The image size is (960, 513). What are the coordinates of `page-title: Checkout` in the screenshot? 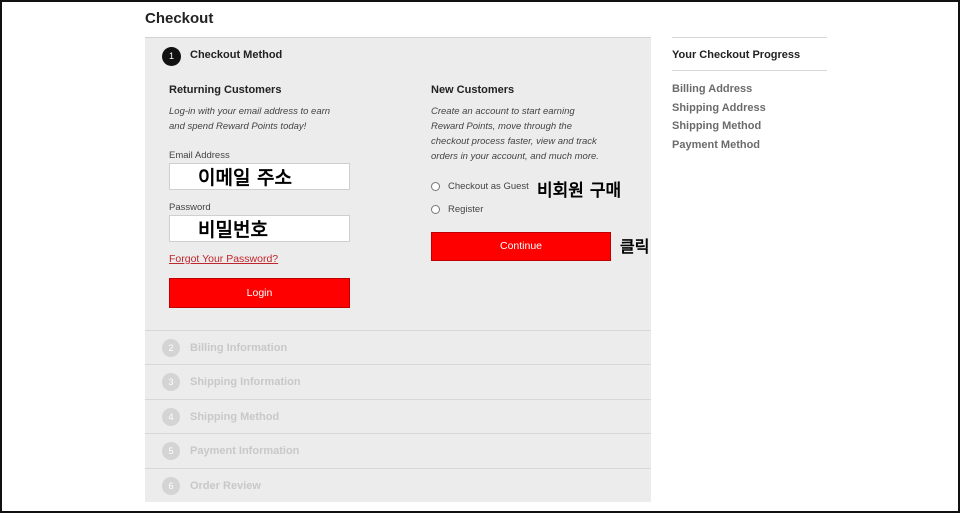 It's located at (179, 18).